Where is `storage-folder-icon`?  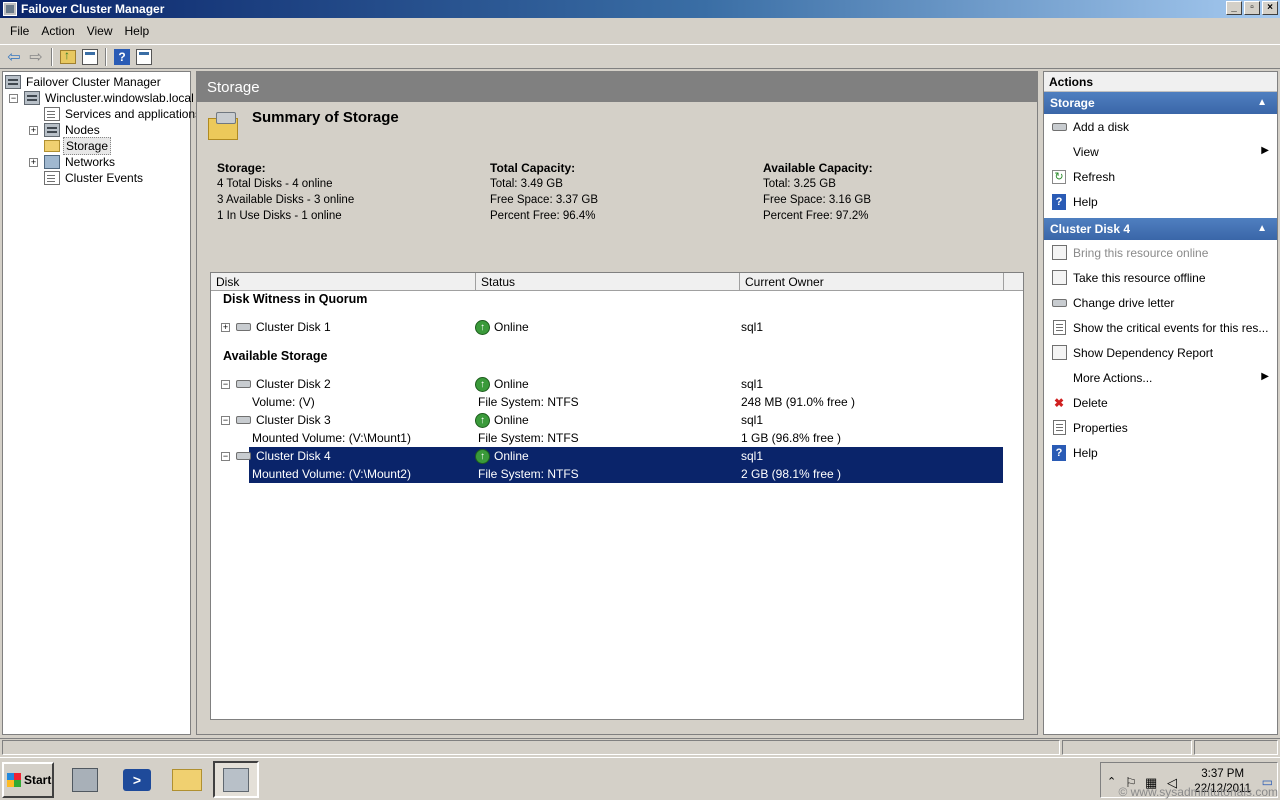 storage-folder-icon is located at coordinates (224, 128).